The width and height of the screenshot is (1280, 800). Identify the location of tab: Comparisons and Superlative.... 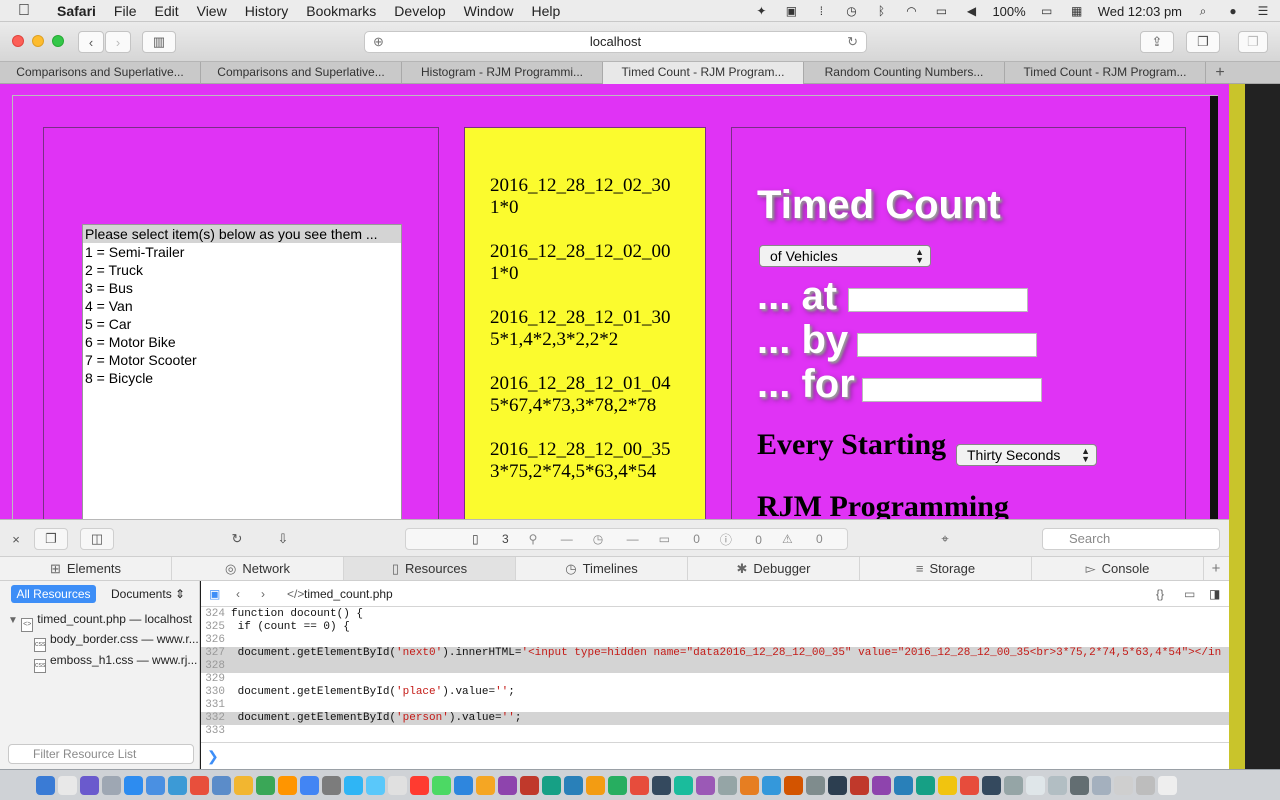
(301, 73).